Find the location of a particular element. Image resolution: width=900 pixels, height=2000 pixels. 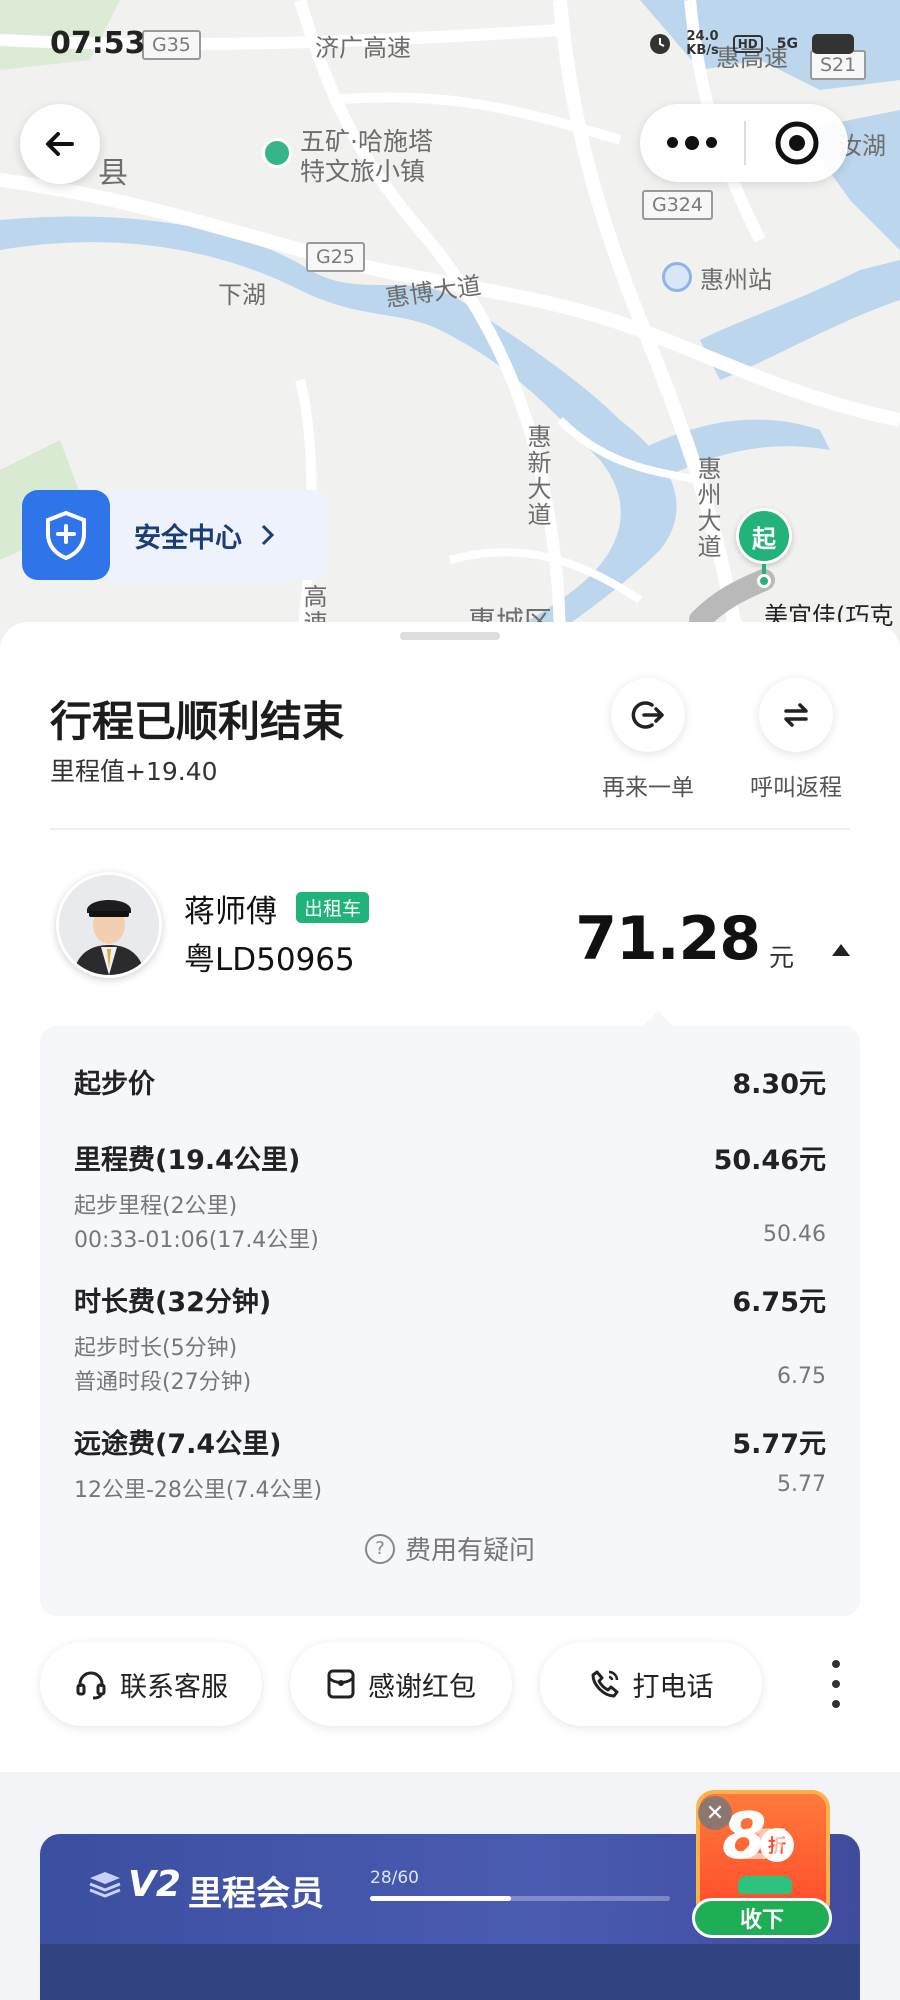

mileage-value: 里程值+19.40 is located at coordinates (134, 771).